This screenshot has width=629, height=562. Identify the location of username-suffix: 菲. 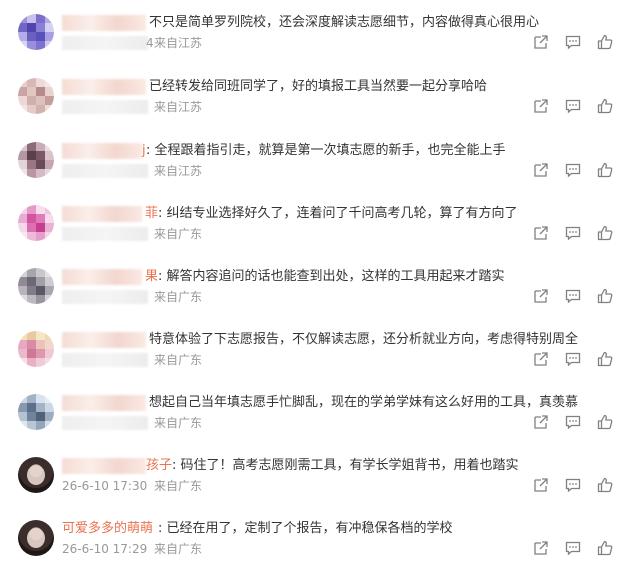
(151, 214).